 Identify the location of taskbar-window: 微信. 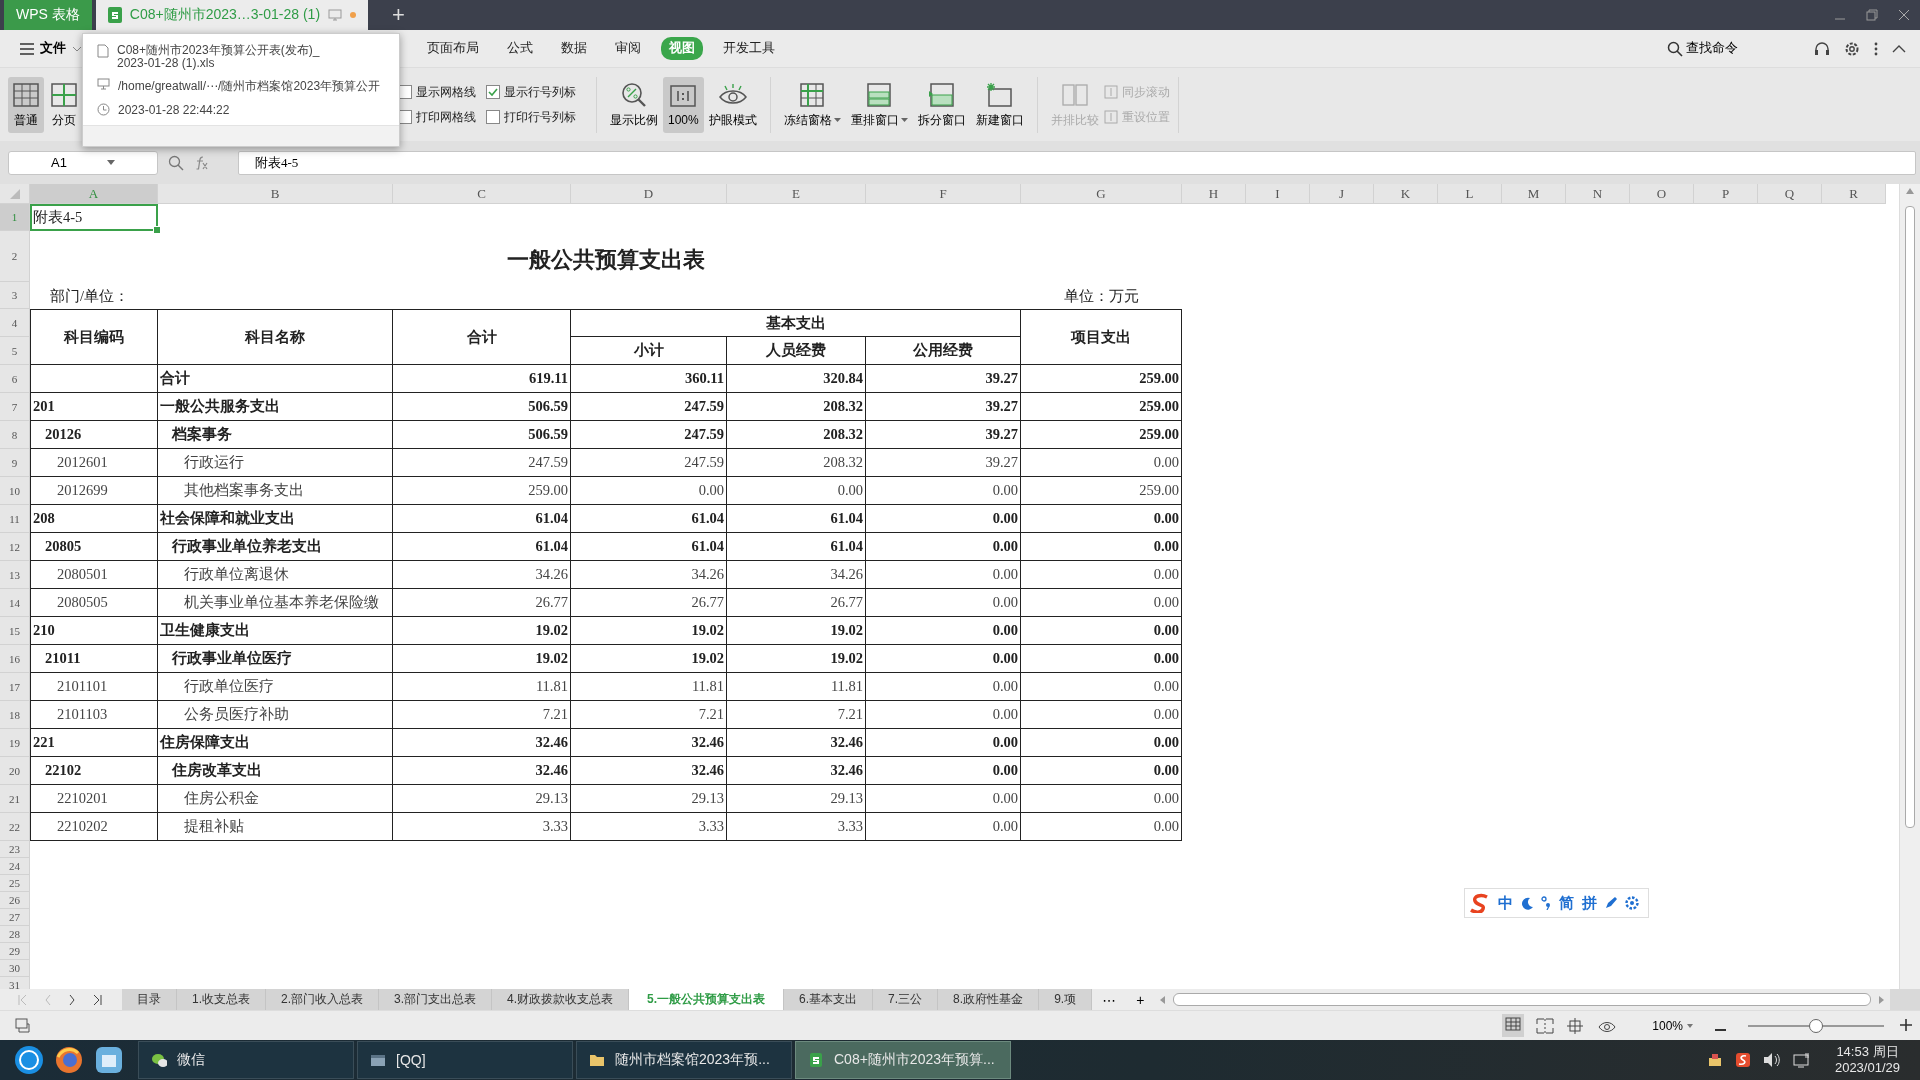
(246, 1060).